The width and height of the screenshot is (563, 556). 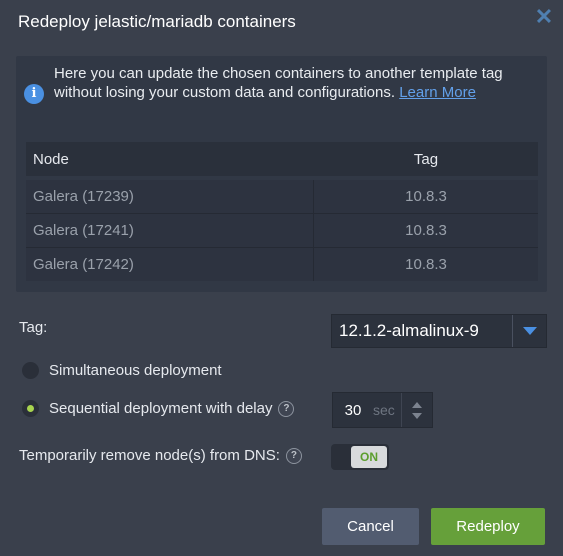 I want to click on tag-select: 12.1.2-almalinux-9, so click(x=439, y=331).